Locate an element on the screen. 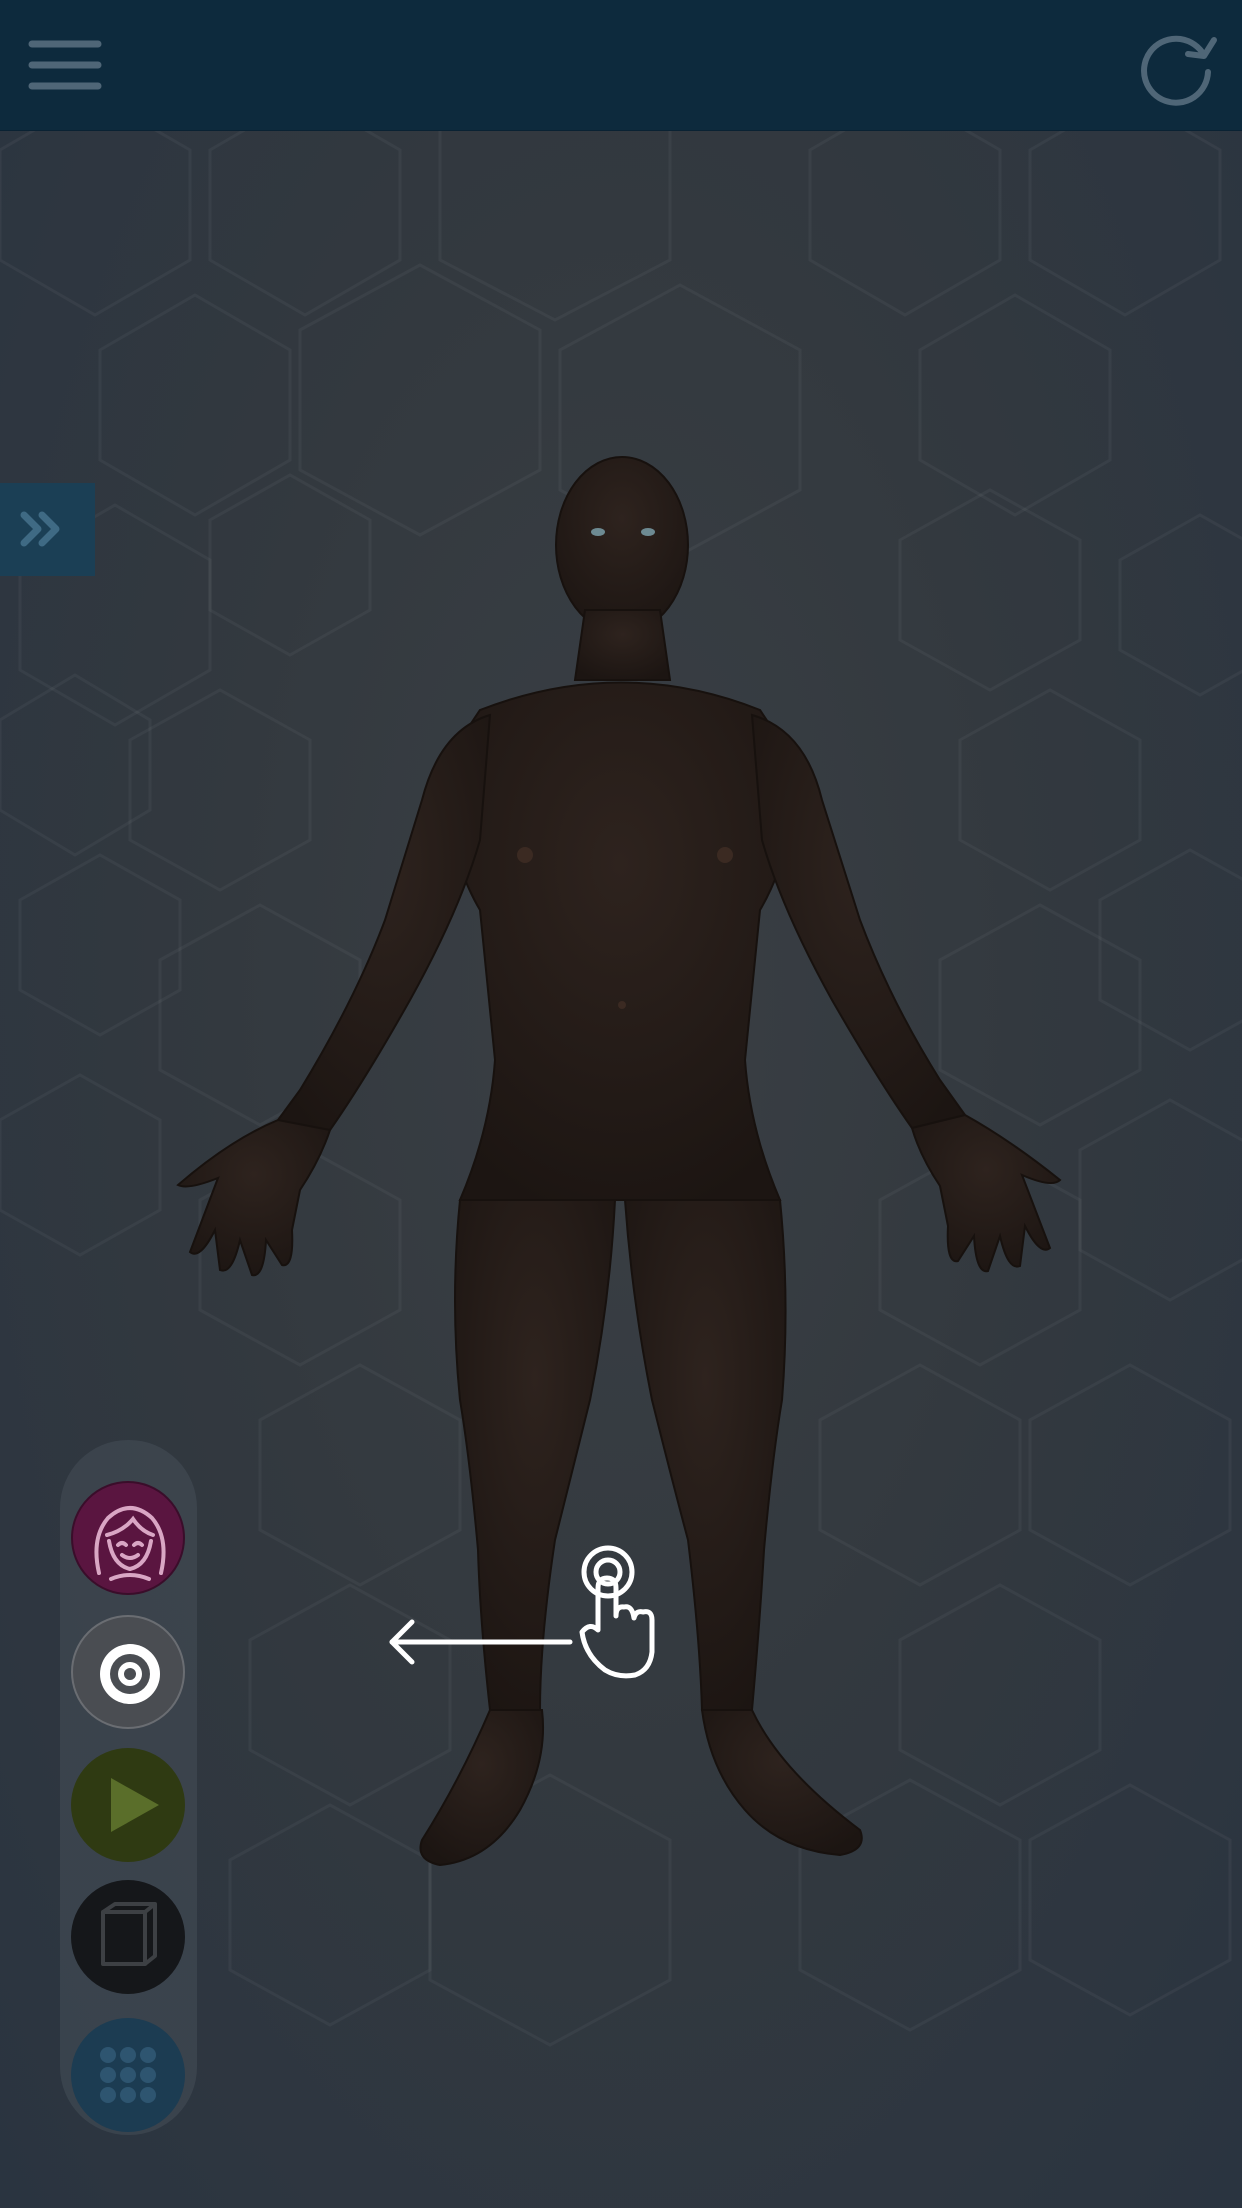 This screenshot has width=1242, height=2208. avatar-button is located at coordinates (128, 1538).